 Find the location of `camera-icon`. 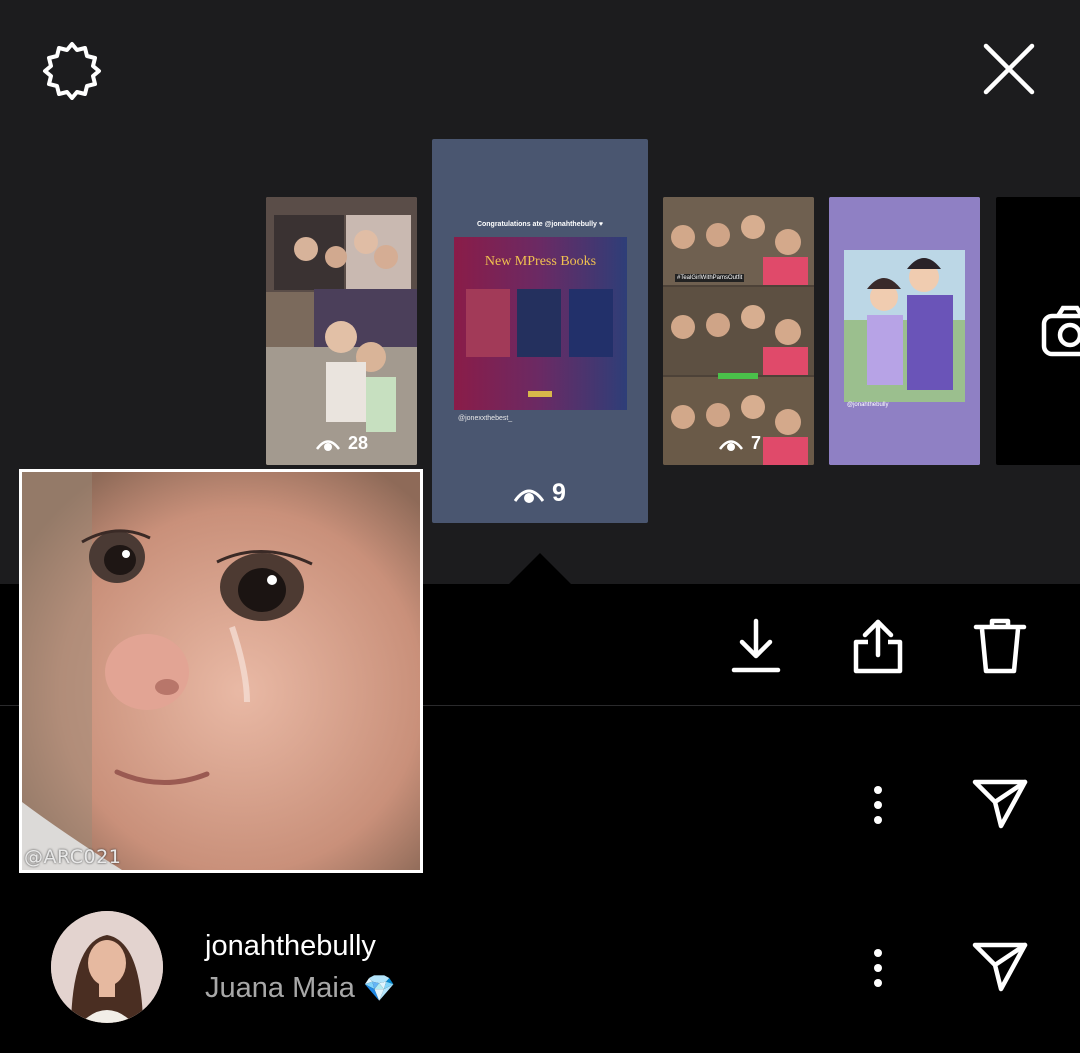

camera-icon is located at coordinates (1060, 331).